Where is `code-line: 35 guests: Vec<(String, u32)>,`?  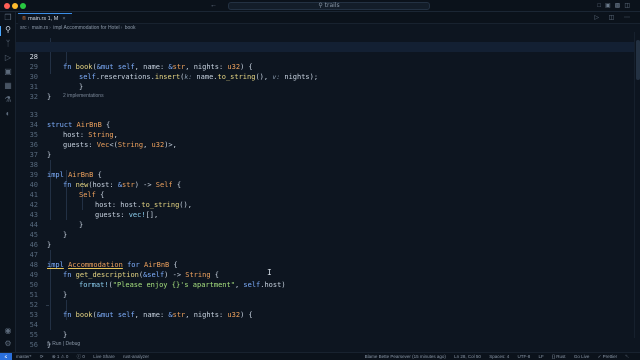
code-line: 35 guests: Vec<(String, u32)>, is located at coordinates (325, 134).